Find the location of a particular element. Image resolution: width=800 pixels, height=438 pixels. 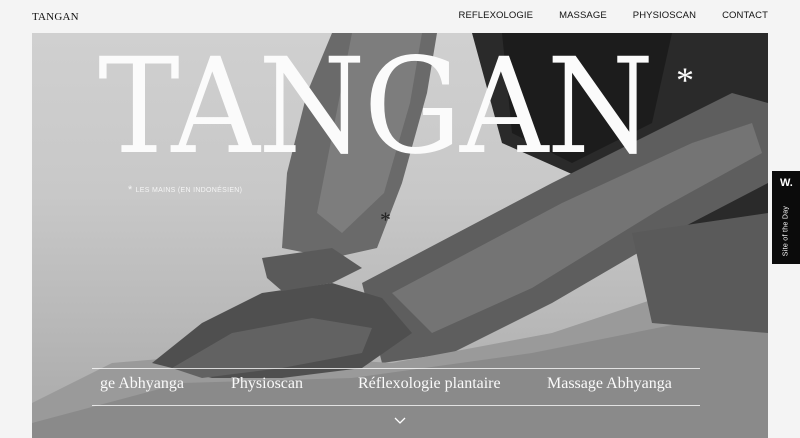

site-of-the-day-badge: W. Site of the Day is located at coordinates (786, 217).